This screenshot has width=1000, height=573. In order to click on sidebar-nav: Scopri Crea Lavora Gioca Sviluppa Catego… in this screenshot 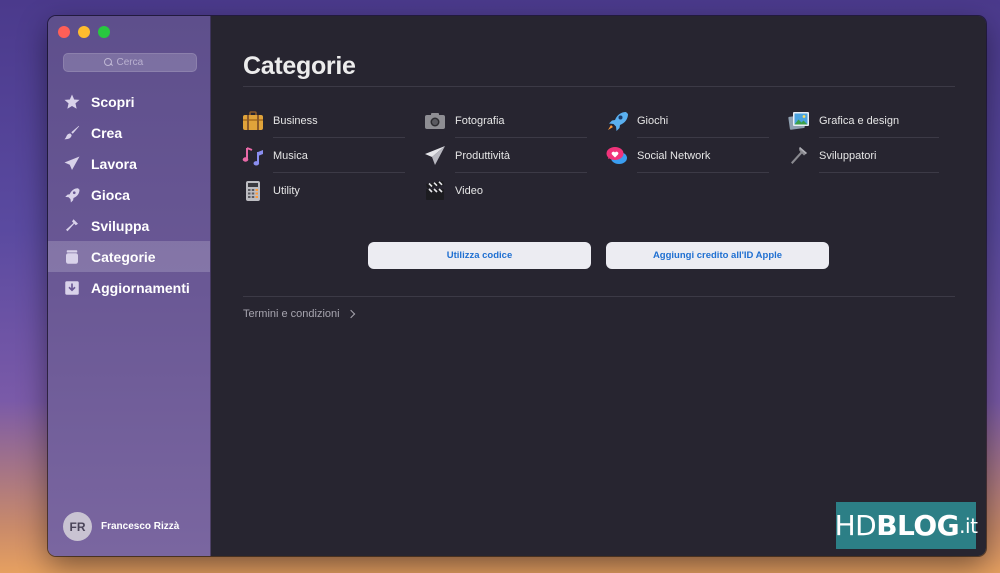, I will do `click(129, 194)`.